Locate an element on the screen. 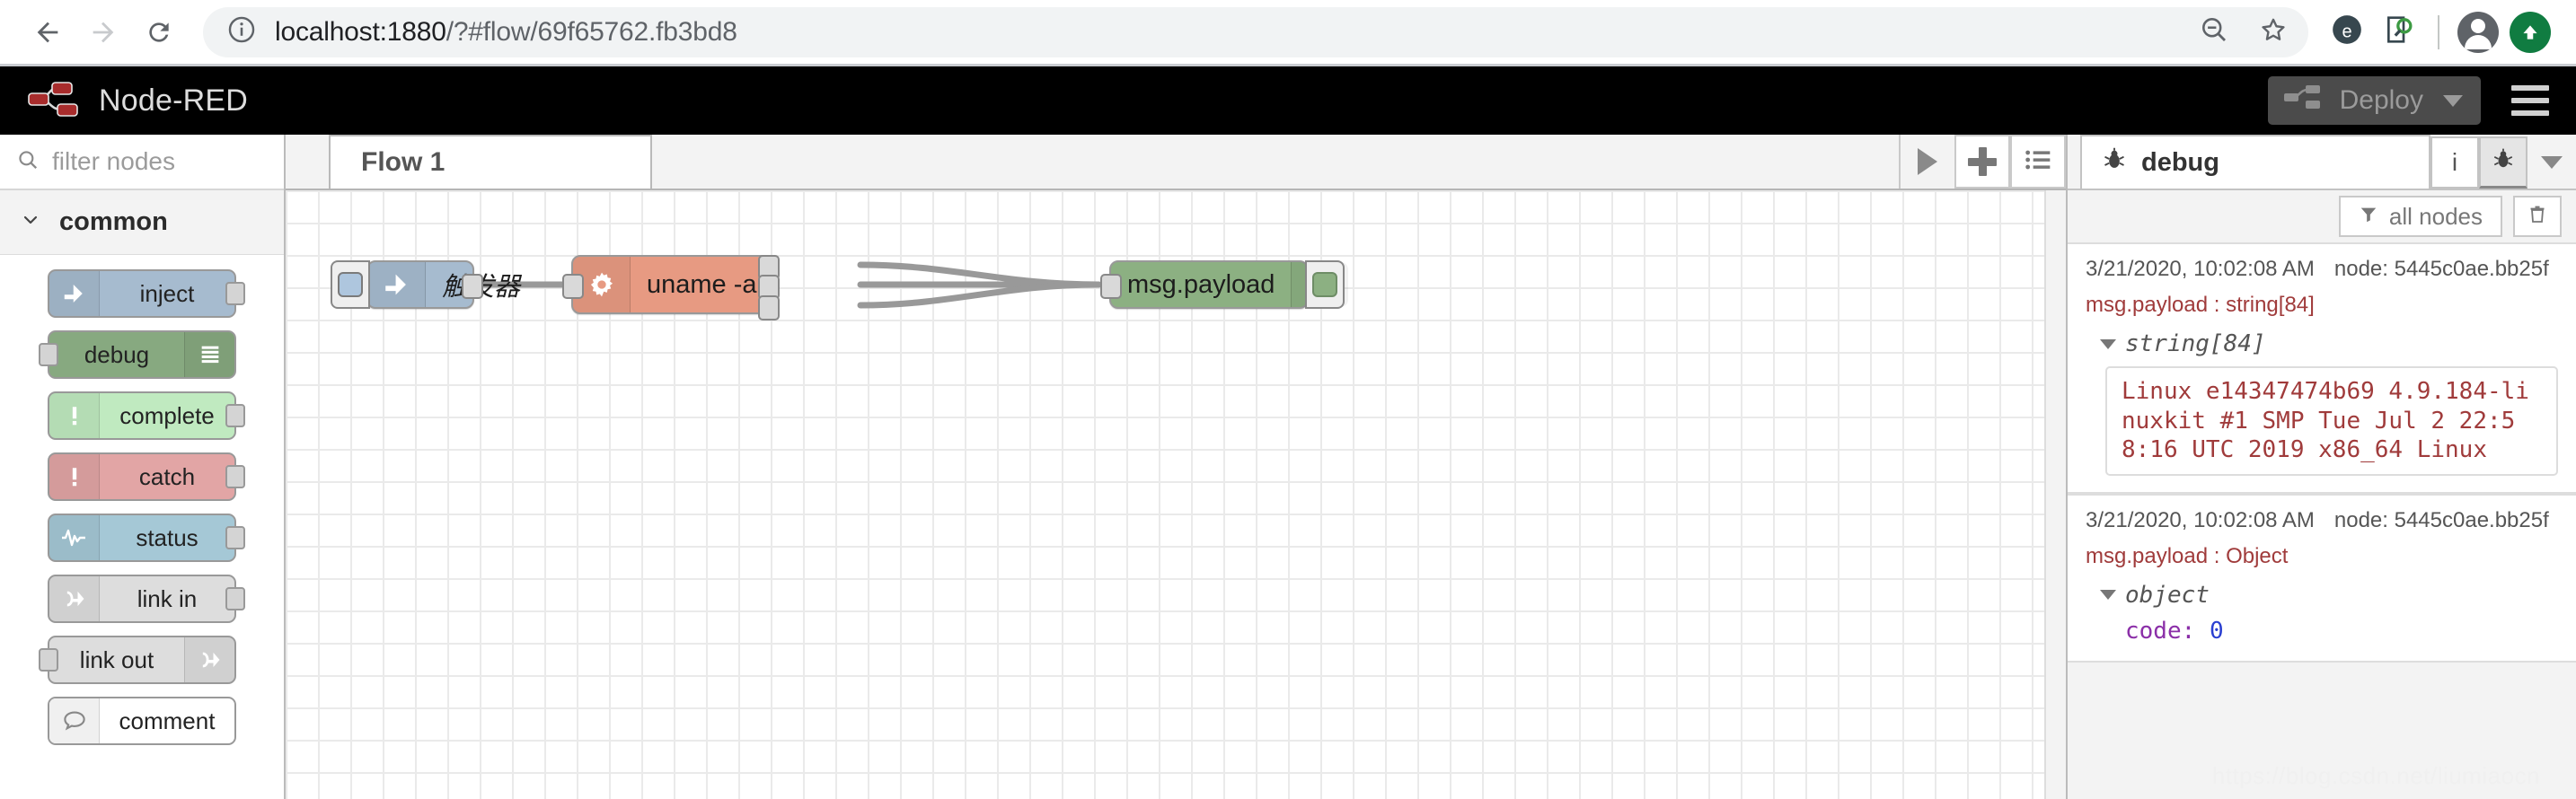  trash-icon is located at coordinates (2537, 217).